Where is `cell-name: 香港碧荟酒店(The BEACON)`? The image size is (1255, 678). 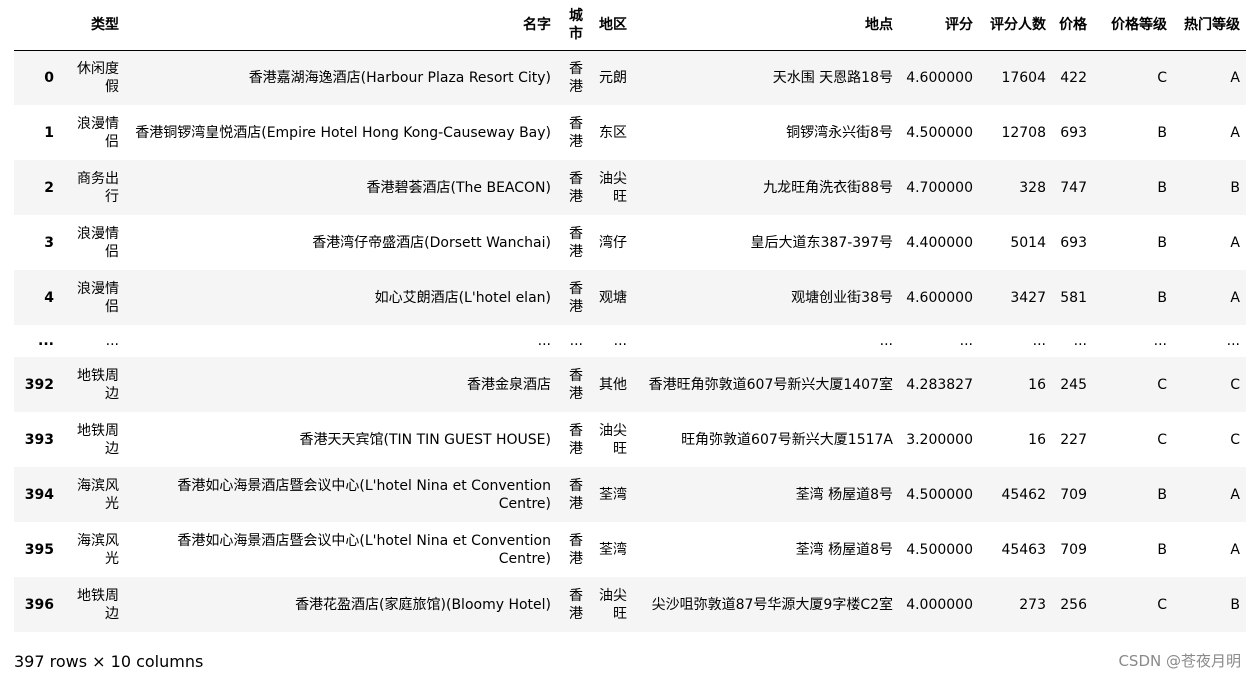
cell-name: 香港碧荟酒店(The BEACON) is located at coordinates (458, 187).